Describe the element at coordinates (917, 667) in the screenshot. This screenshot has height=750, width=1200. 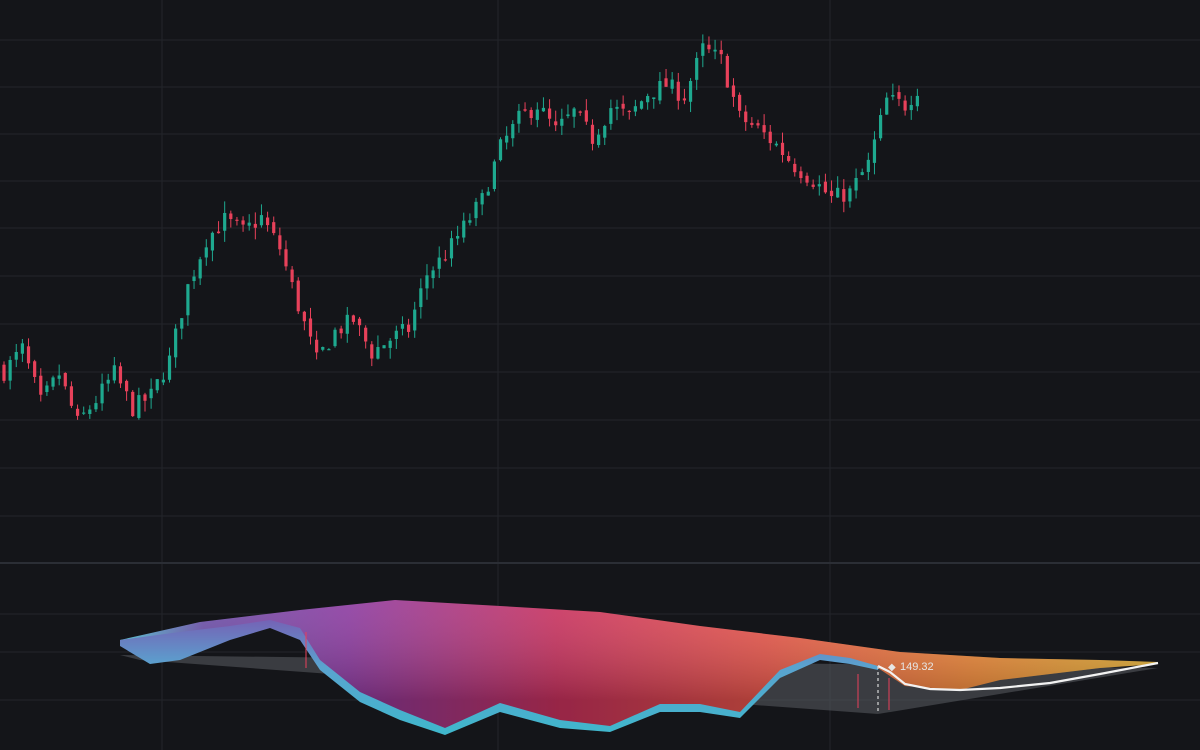
I see `surface-annotation-value: 149.32` at that location.